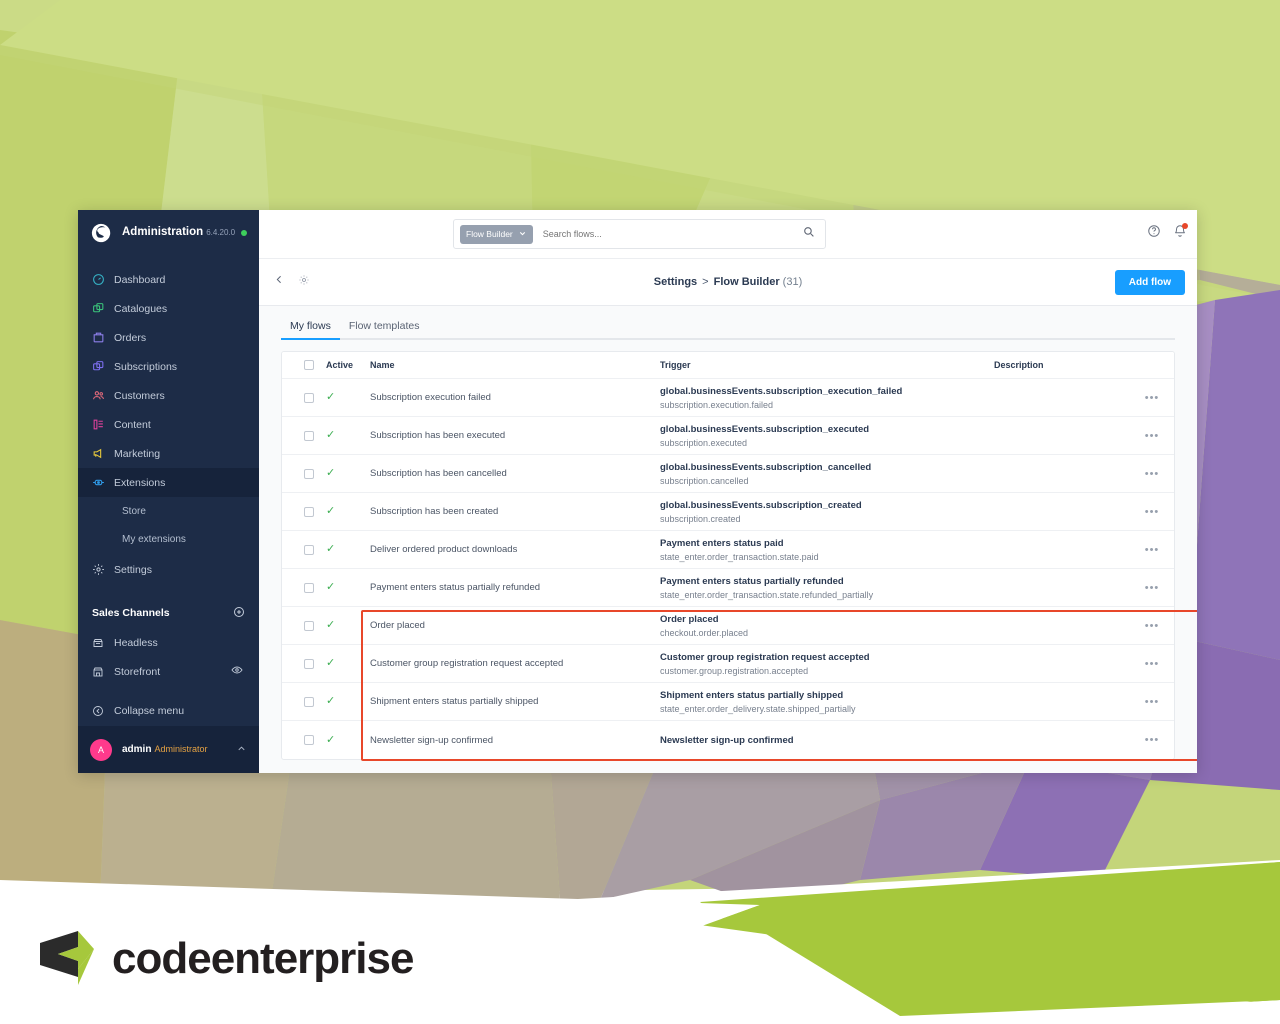  I want to click on sidebar-item-marketing: Marketing, so click(168, 453).